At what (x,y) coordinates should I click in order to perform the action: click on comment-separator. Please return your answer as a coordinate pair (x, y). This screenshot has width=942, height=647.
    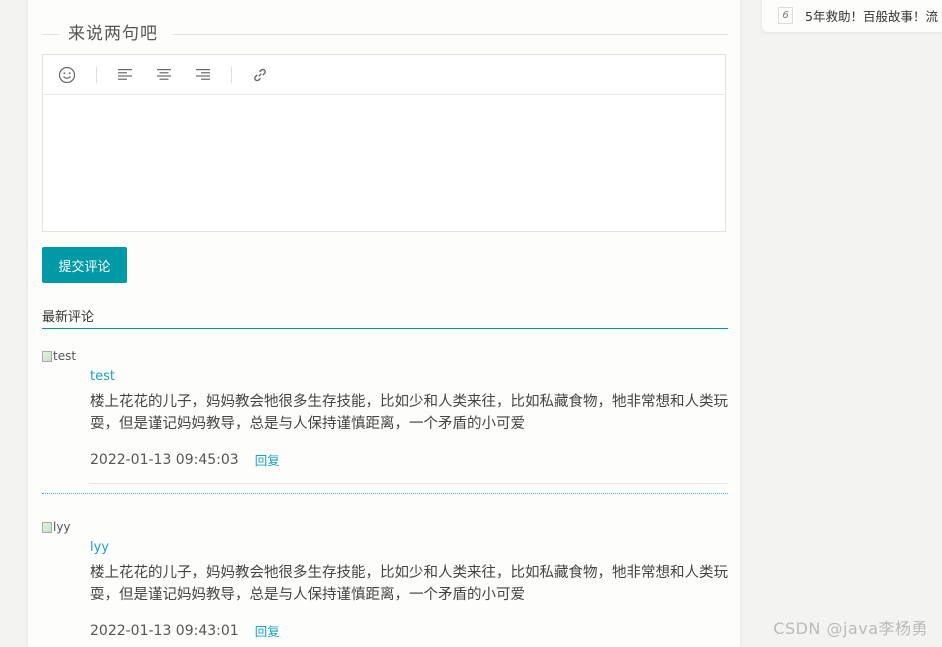
    Looking at the image, I should click on (385, 493).